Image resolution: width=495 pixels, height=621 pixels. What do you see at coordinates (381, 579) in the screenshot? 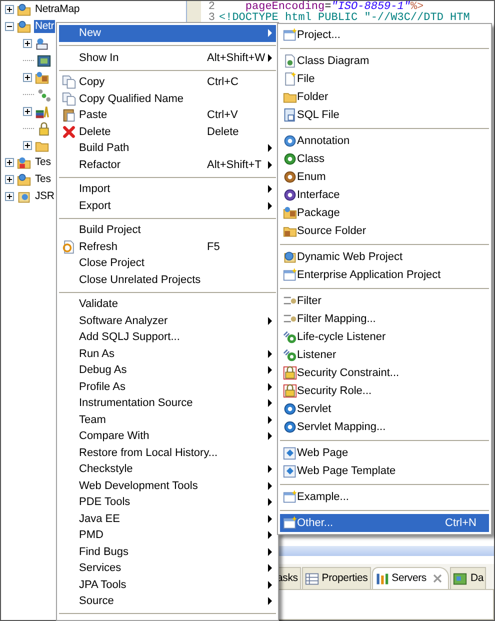
I see `servers-icon` at bounding box center [381, 579].